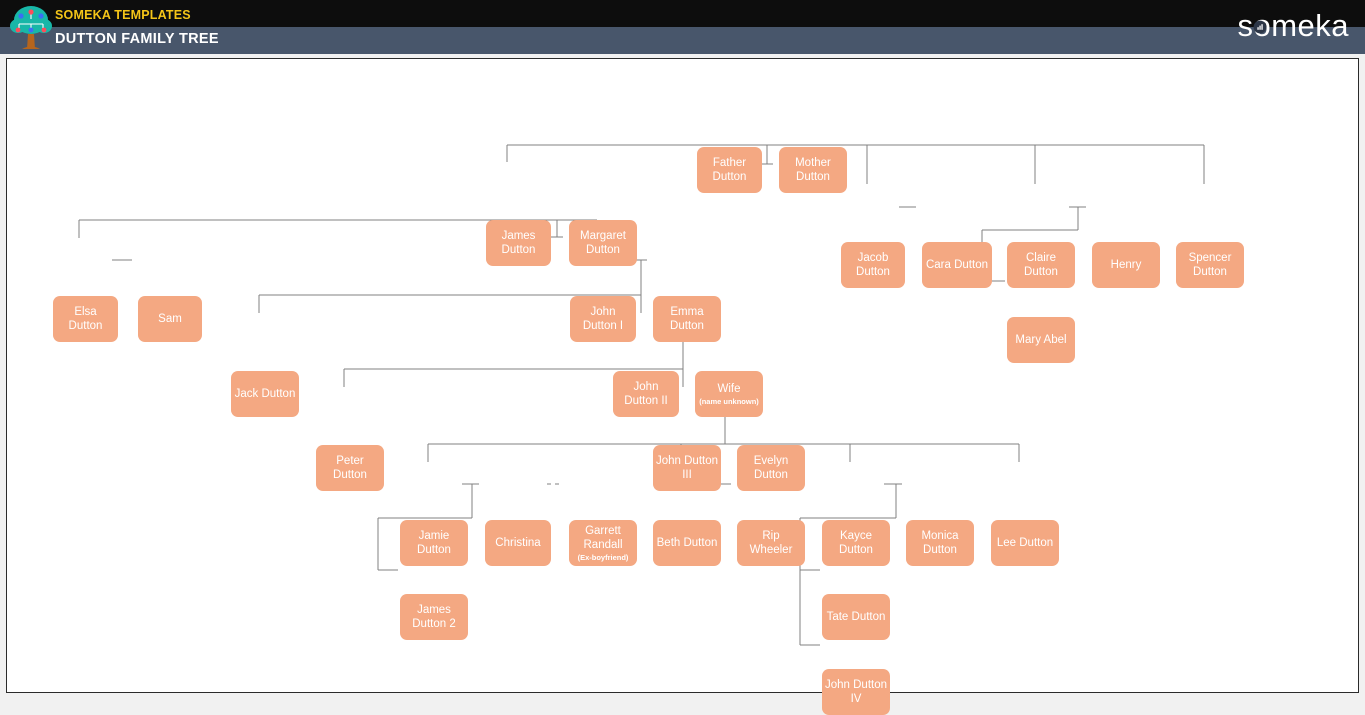 The width and height of the screenshot is (1365, 715). I want to click on tree-node-james: James Dutton, so click(518, 243).